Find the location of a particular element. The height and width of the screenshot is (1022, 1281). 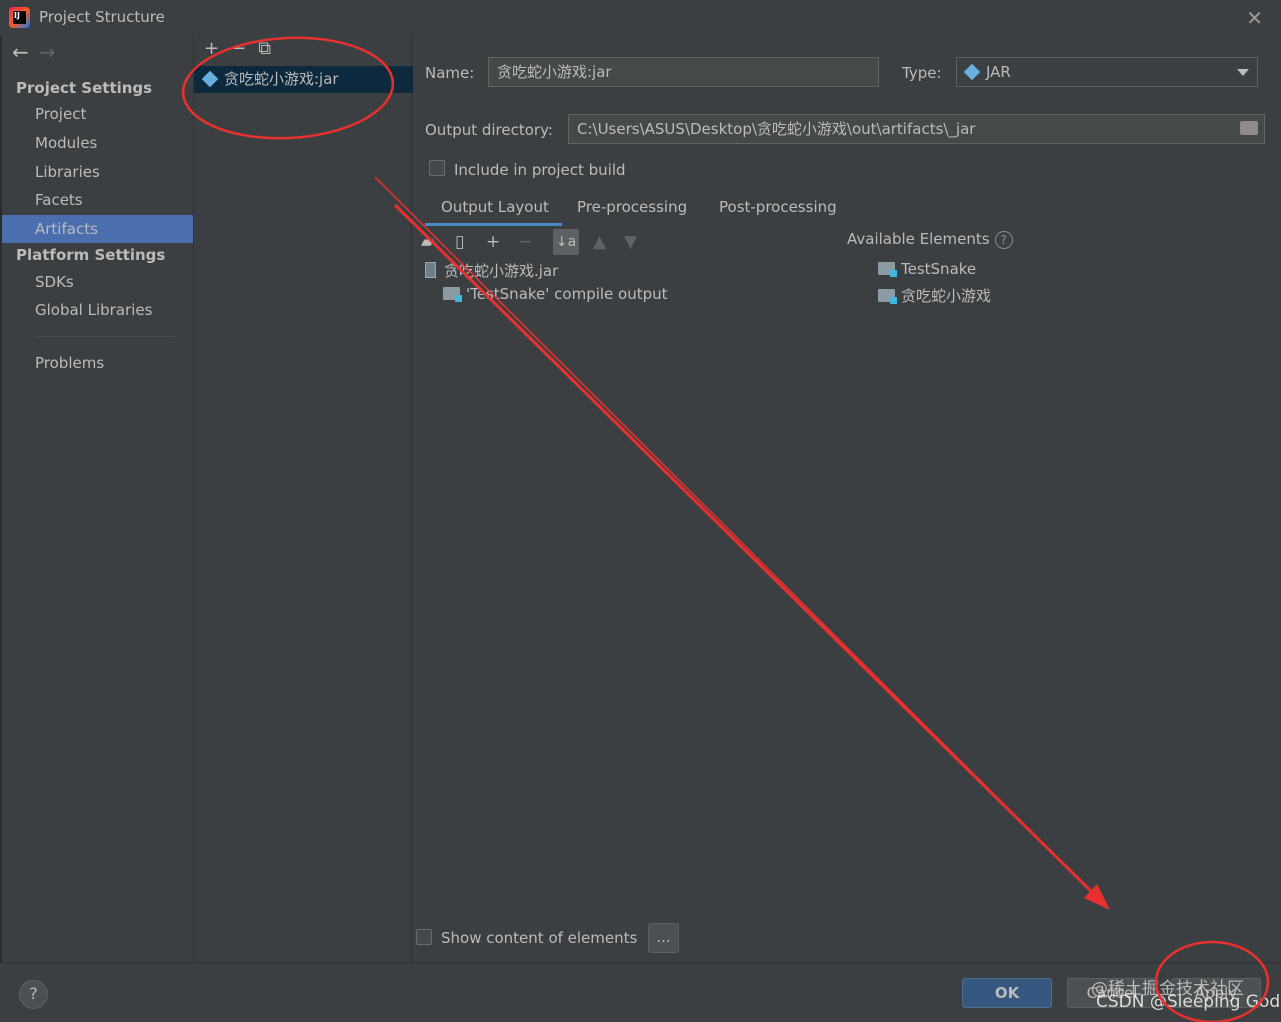

available-item-label: TestSnake is located at coordinates (939, 269).